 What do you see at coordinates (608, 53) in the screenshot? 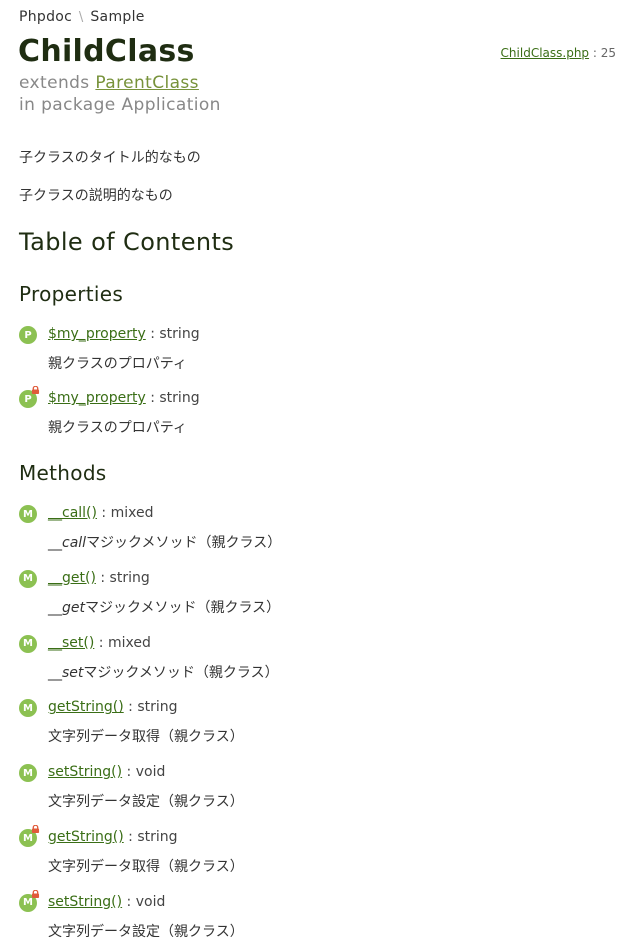
I see `line-number: 25` at bounding box center [608, 53].